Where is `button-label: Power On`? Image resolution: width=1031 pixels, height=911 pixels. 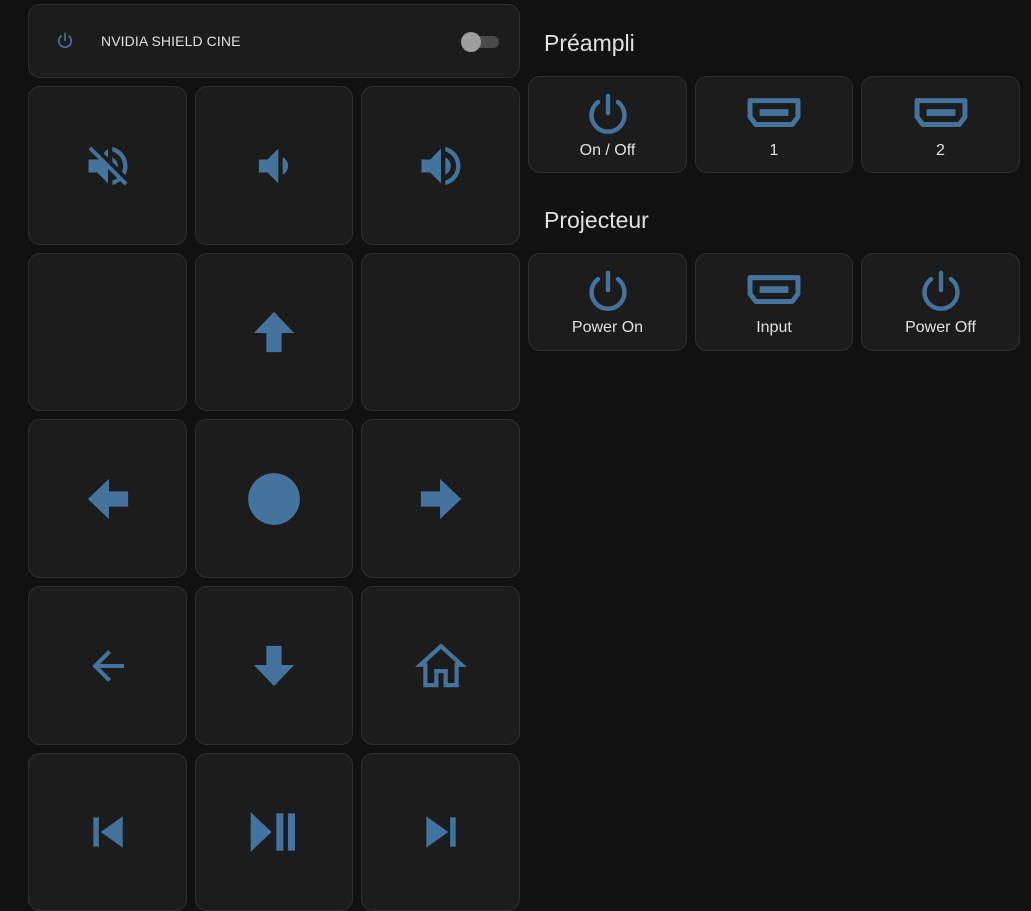
button-label: Power On is located at coordinates (607, 327).